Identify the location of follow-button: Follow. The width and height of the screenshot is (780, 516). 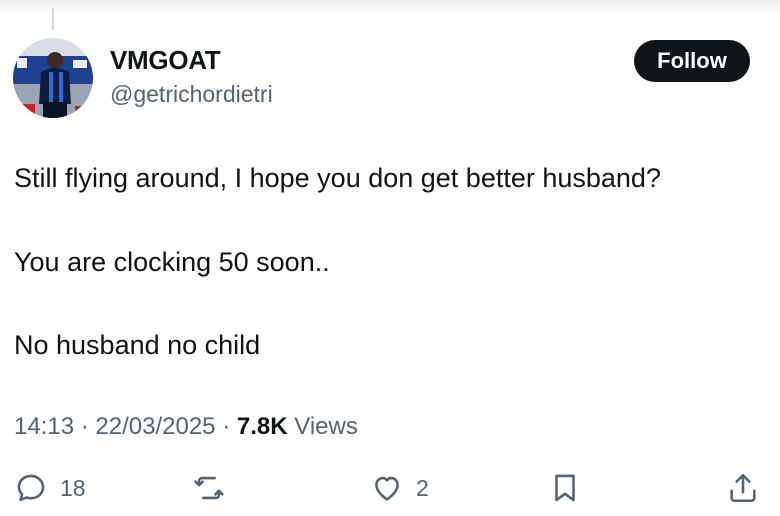
(692, 61).